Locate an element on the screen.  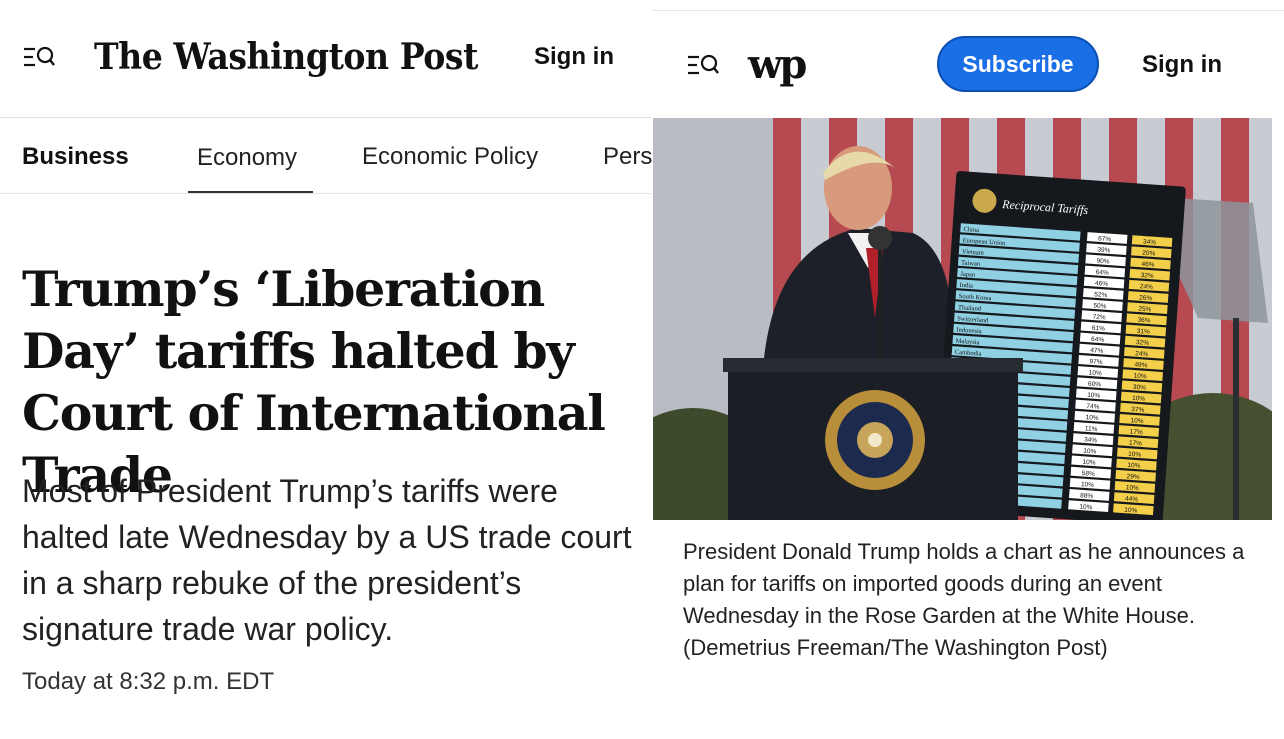
chart-row-changed-value: 61% is located at coordinates (1099, 329).